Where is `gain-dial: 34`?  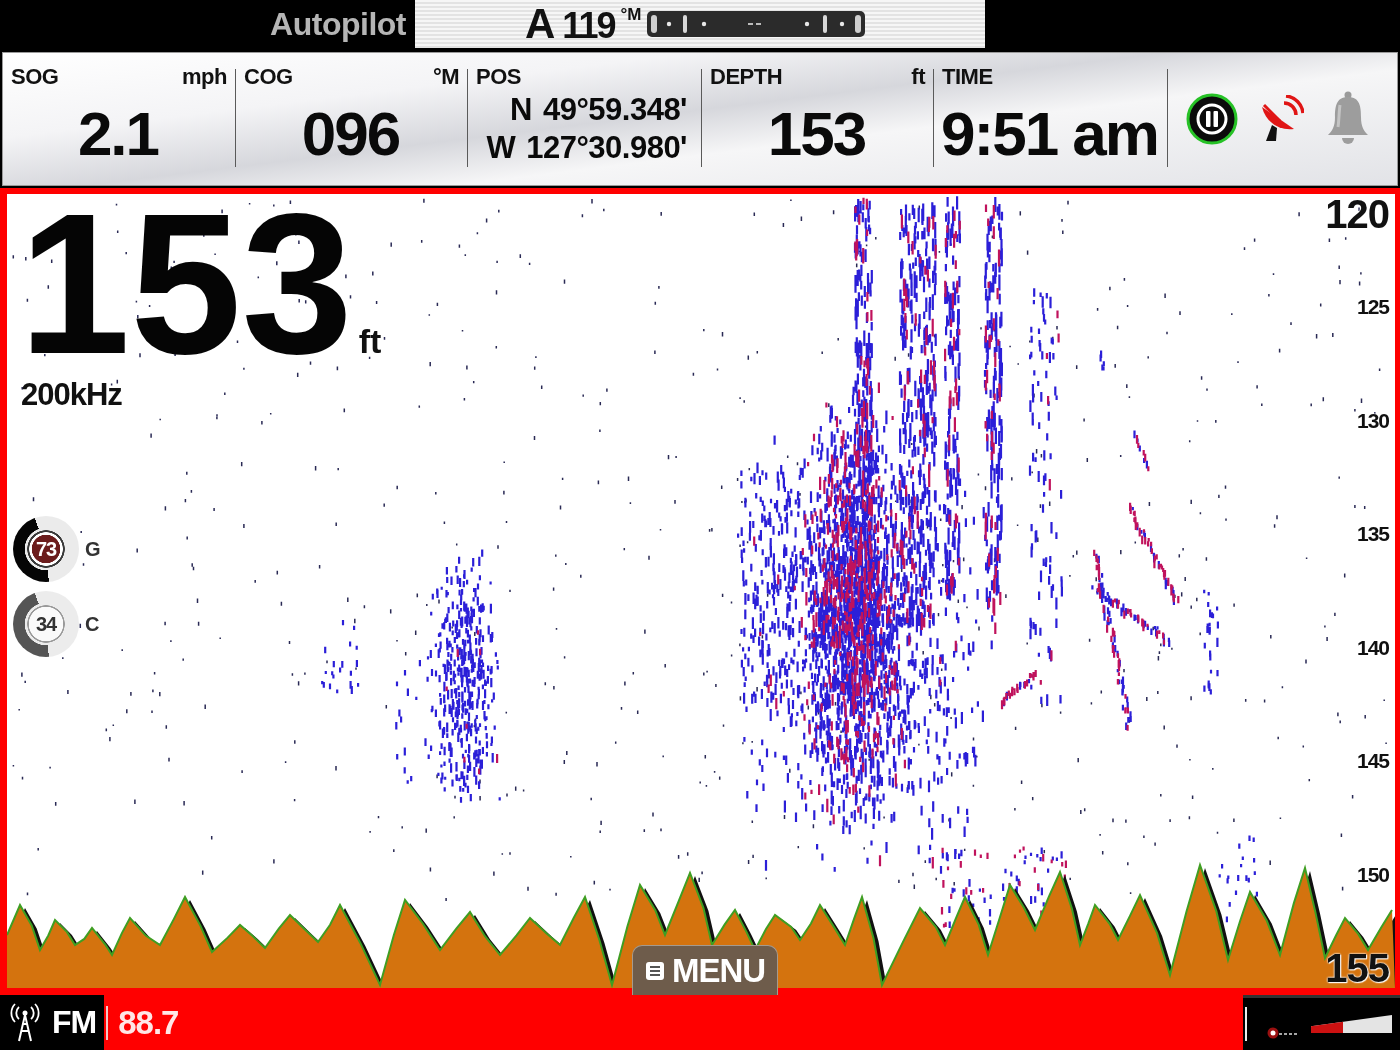
gain-dial: 34 is located at coordinates (46, 624).